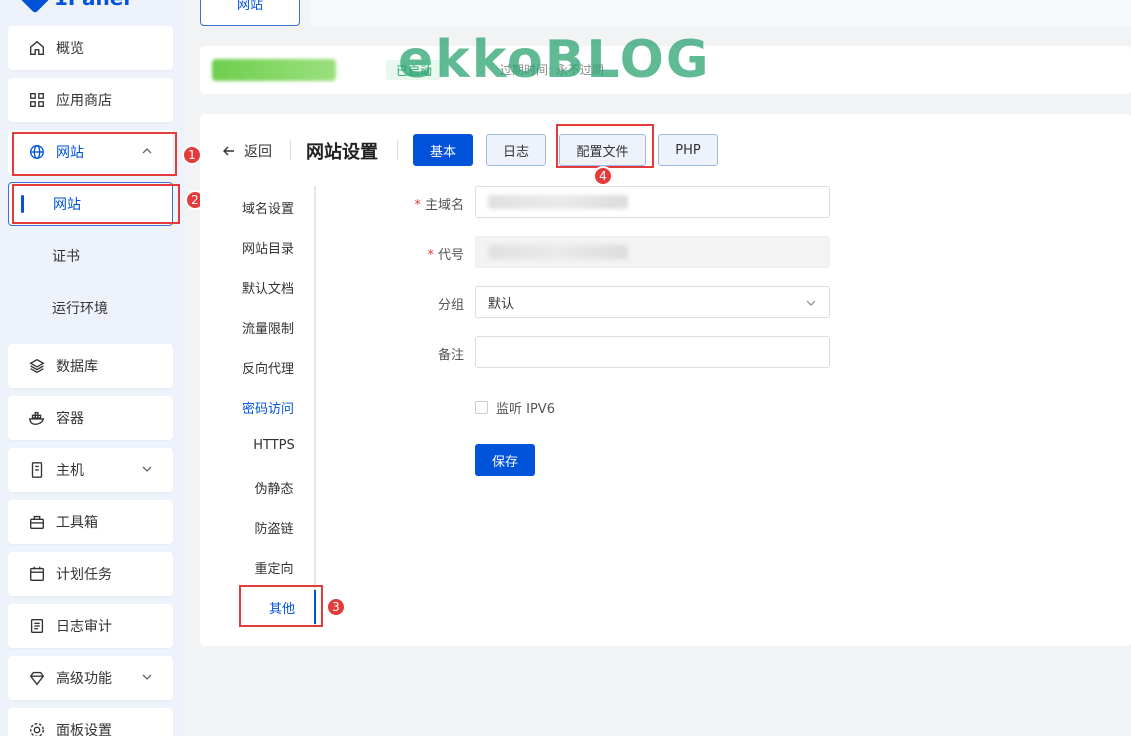 The height and width of the screenshot is (736, 1131). Describe the element at coordinates (268, 367) in the screenshot. I see `menu-reverse-proxy: 反向代理` at that location.